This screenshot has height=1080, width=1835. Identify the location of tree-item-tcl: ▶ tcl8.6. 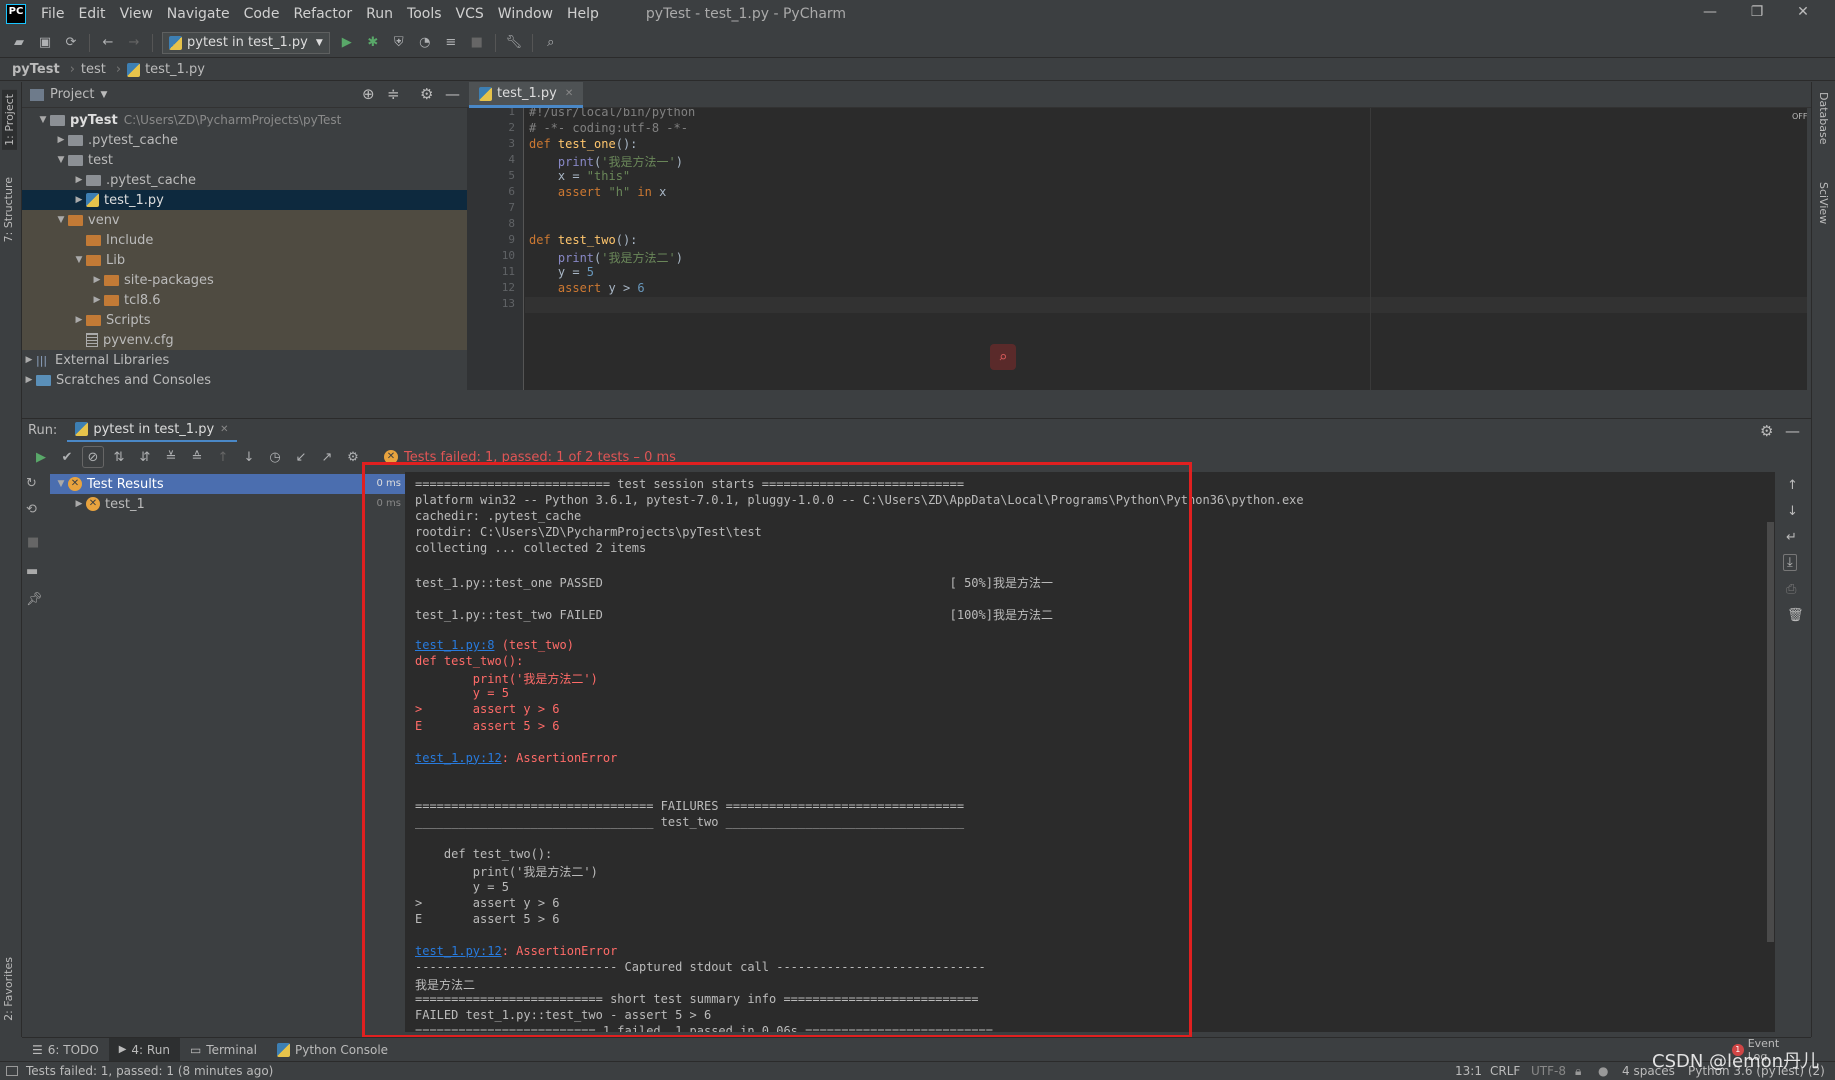
(244, 300).